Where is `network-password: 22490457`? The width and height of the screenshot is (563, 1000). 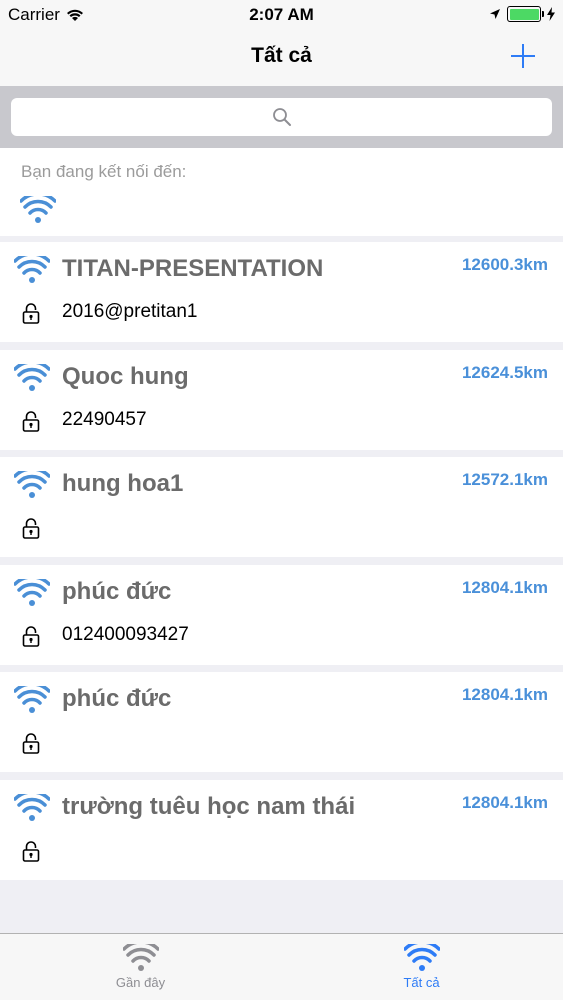
network-password: 22490457 is located at coordinates (104, 419).